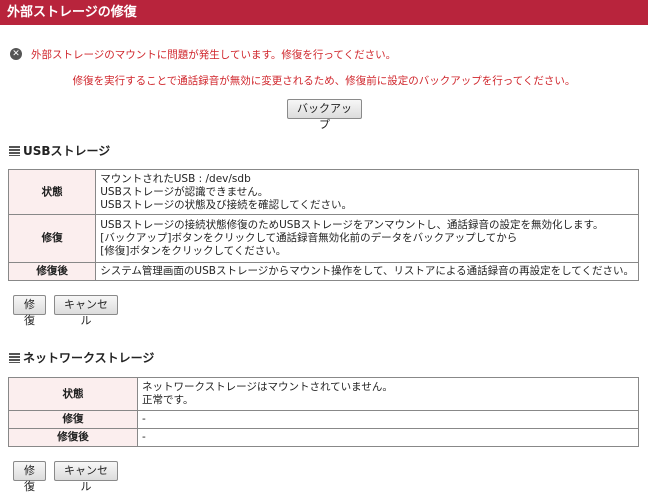 Image resolution: width=648 pixels, height=494 pixels. I want to click on usb-section-heading: USBストレージ, so click(59, 150).